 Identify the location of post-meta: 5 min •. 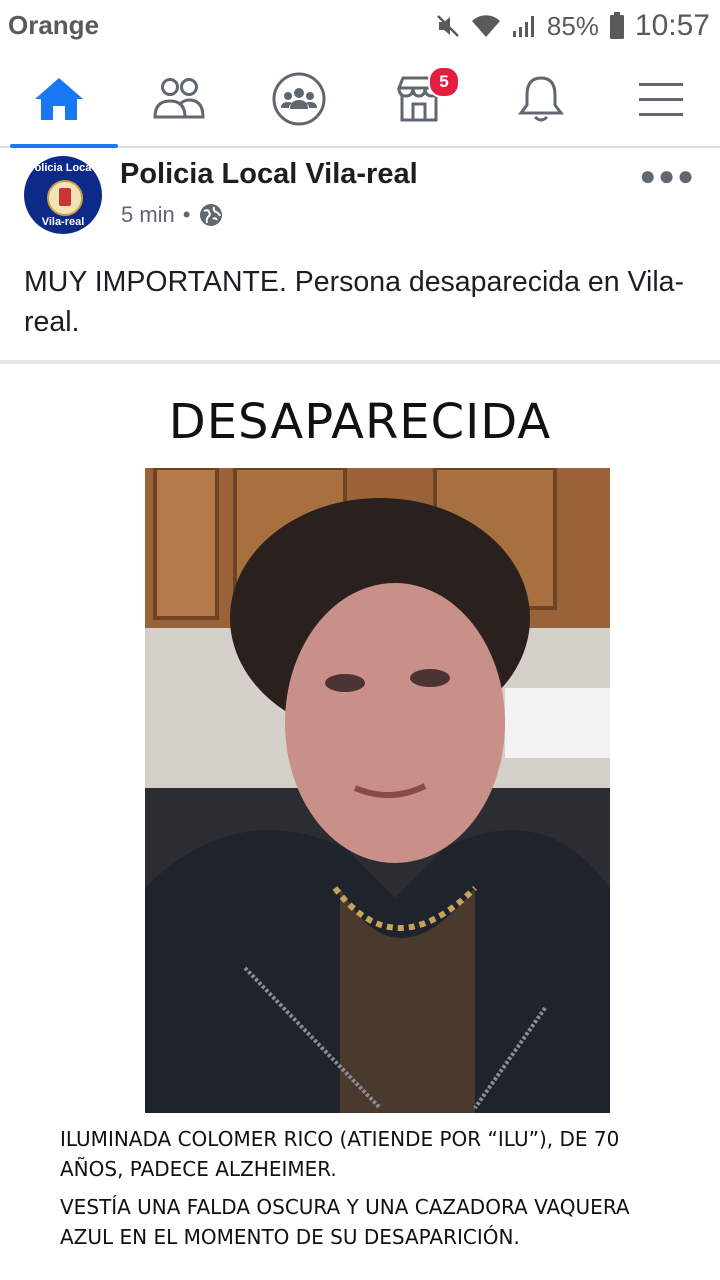
(172, 215).